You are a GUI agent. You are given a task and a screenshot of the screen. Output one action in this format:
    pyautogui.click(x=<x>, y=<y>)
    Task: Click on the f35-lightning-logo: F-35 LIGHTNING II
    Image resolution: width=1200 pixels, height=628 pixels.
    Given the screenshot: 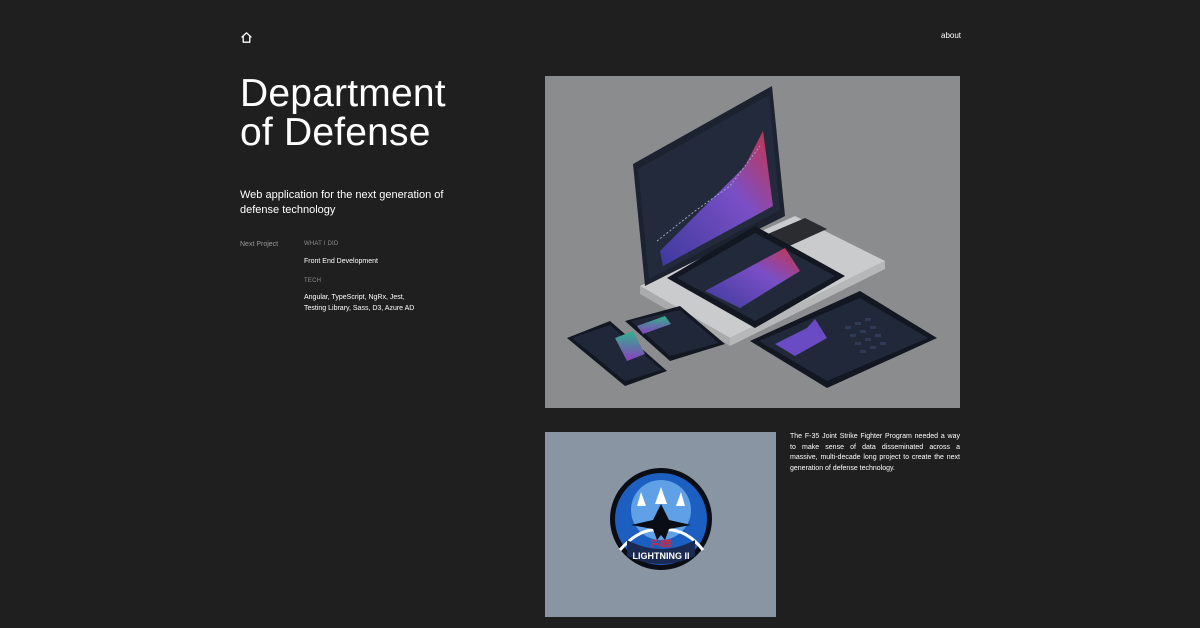 What is the action you would take?
    pyautogui.click(x=661, y=519)
    